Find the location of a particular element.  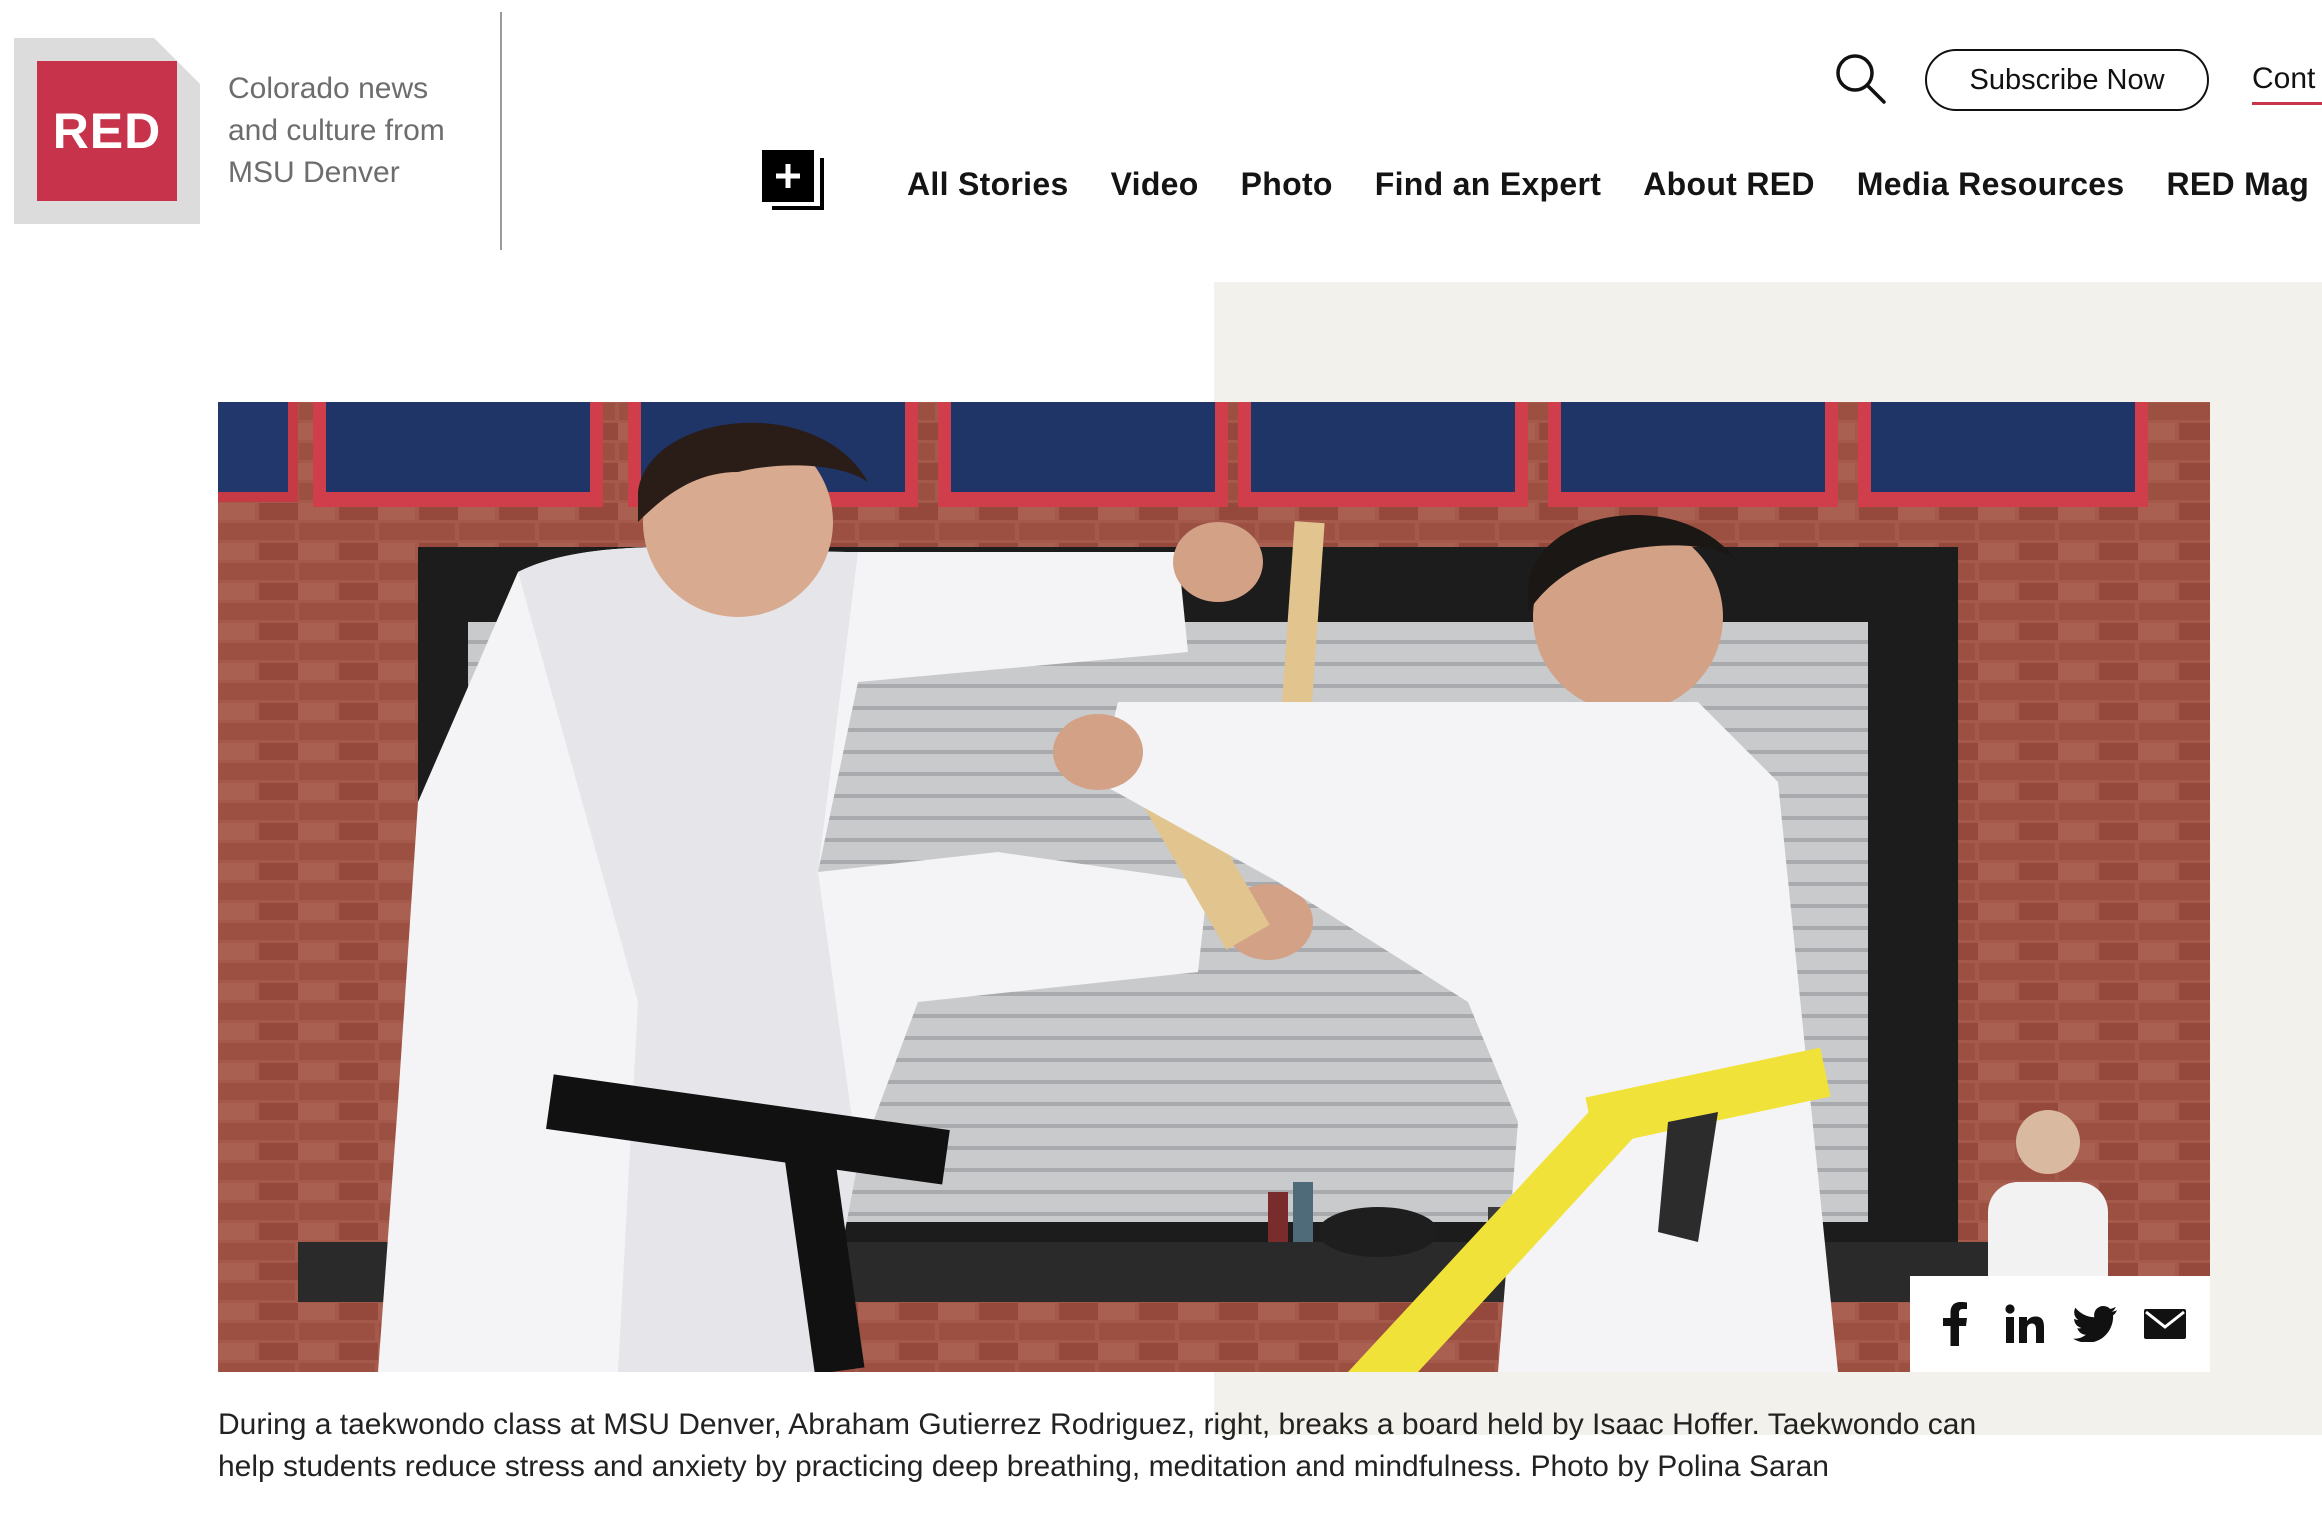

linkedin-icon is located at coordinates (2025, 1324).